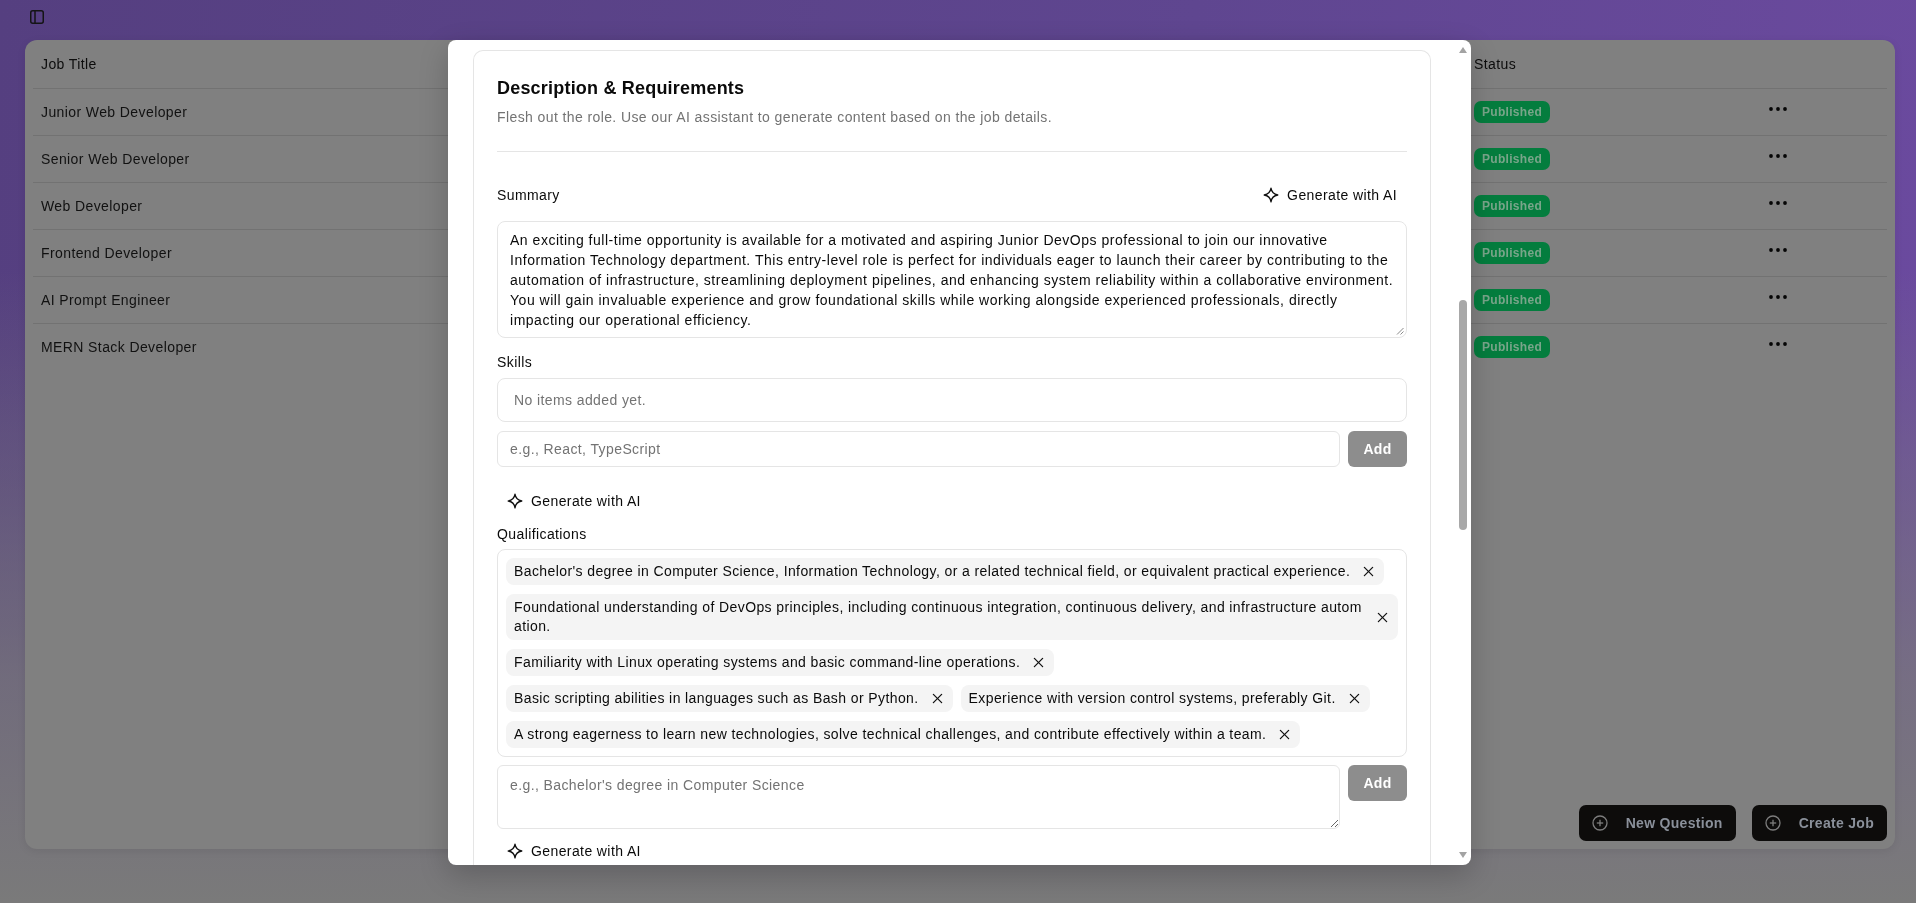 This screenshot has width=1916, height=903. What do you see at coordinates (621, 88) in the screenshot?
I see `section-title: Description & Requirements` at bounding box center [621, 88].